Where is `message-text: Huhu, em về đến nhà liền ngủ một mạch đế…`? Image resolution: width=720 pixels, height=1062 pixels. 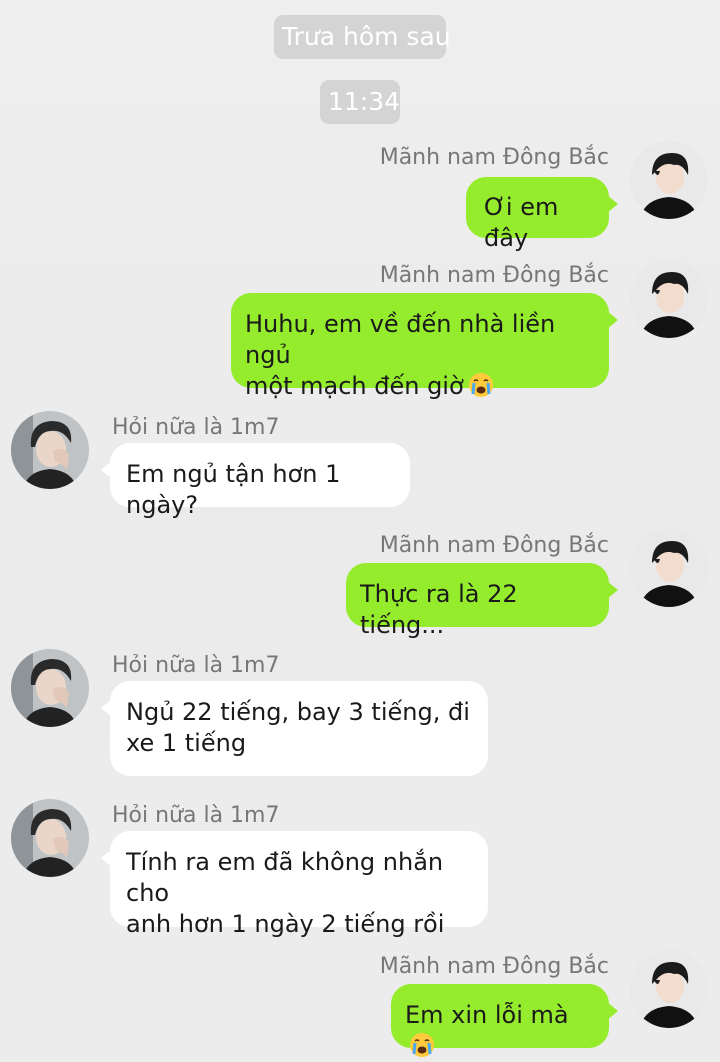
message-text: Huhu, em về đến nhà liền ngủ một mạch đế… is located at coordinates (400, 355).